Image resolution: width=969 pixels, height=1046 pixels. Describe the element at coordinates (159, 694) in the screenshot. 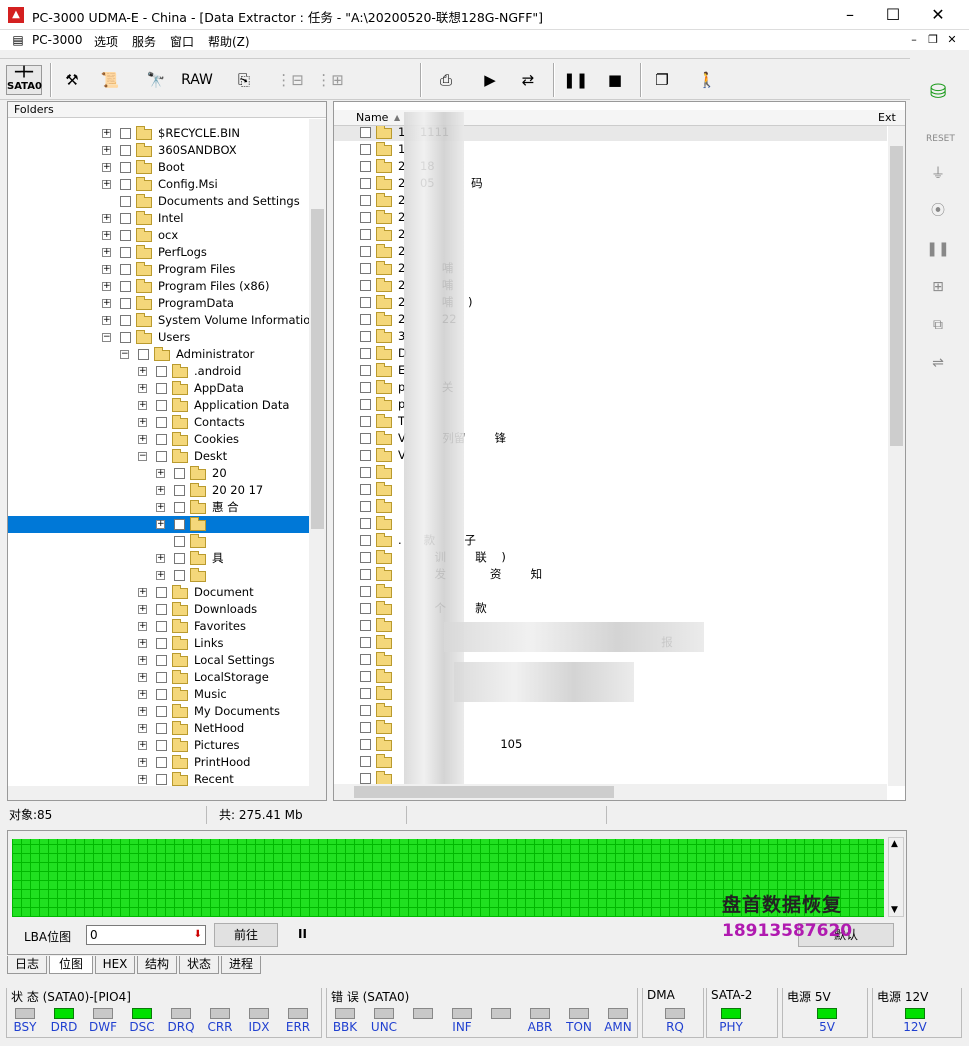

I see `tree-row: + Music` at that location.